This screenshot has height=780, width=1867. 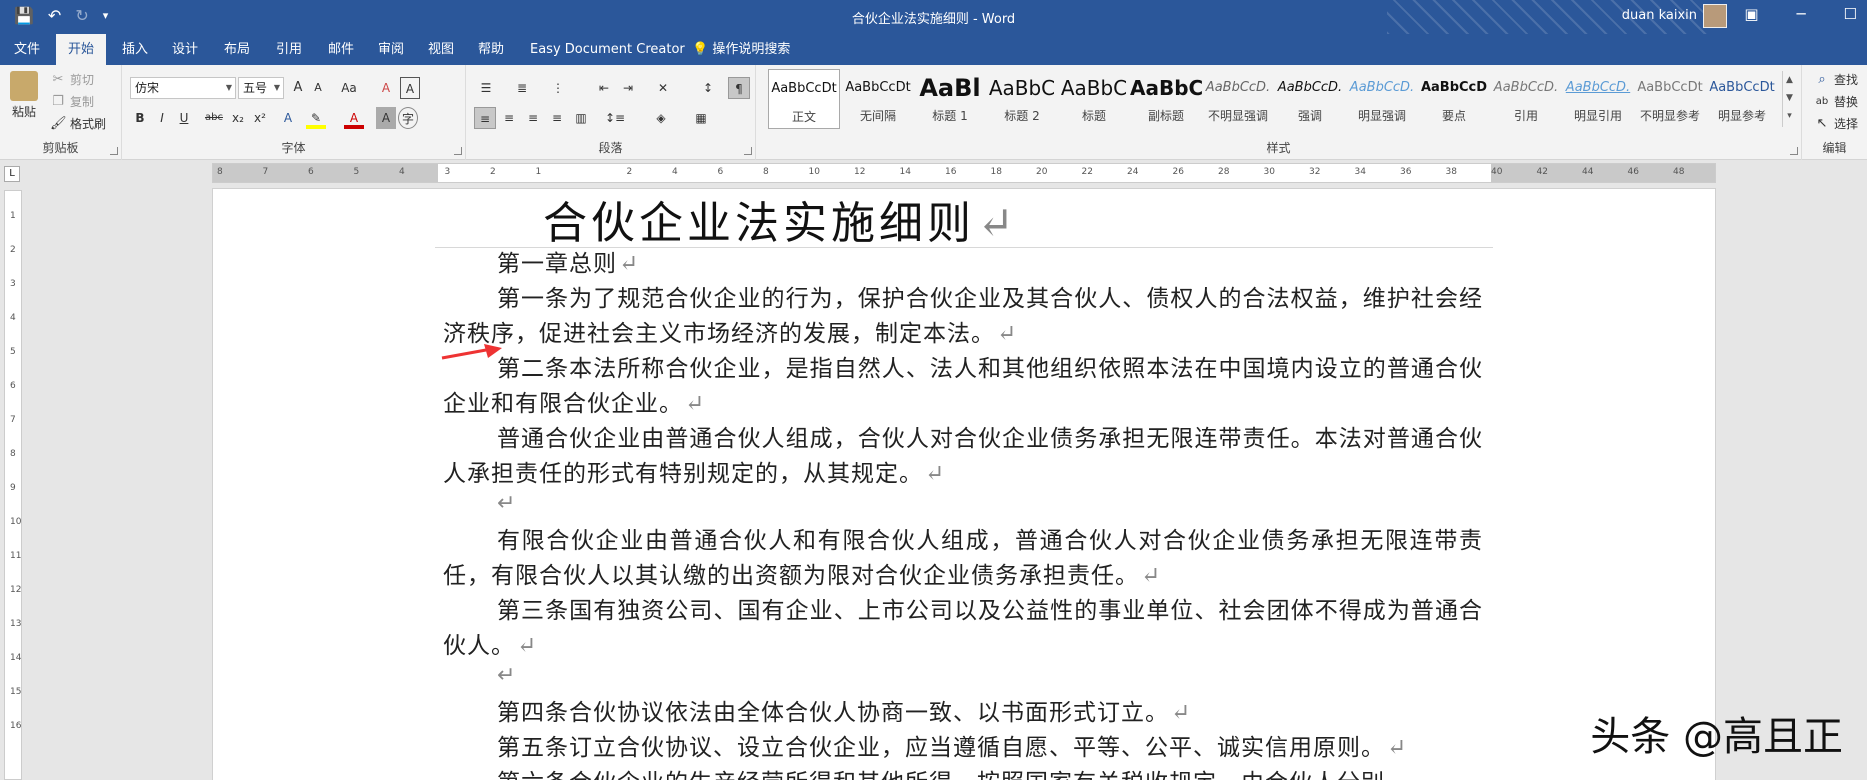 I want to click on paste-button: 粘贴, so click(x=24, y=95).